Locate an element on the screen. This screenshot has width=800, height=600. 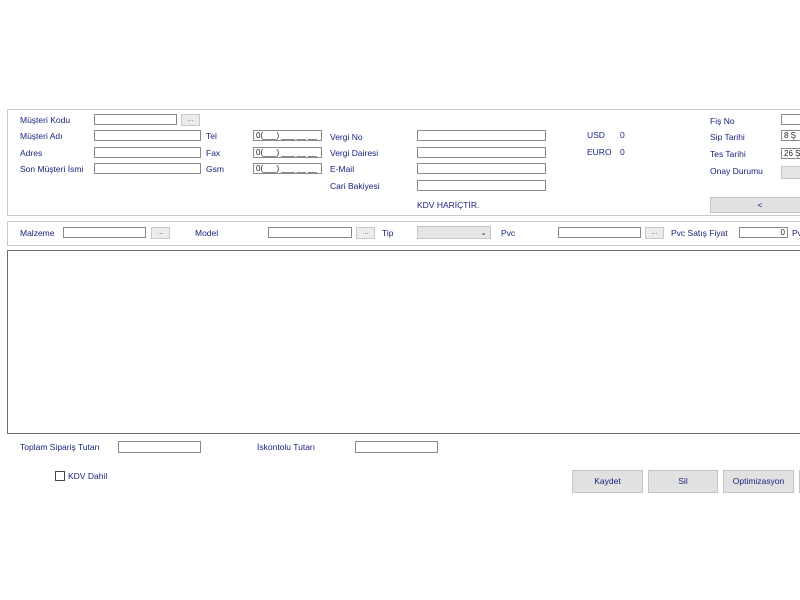
chevron-down-icon: ⌄ is located at coordinates (483, 232).